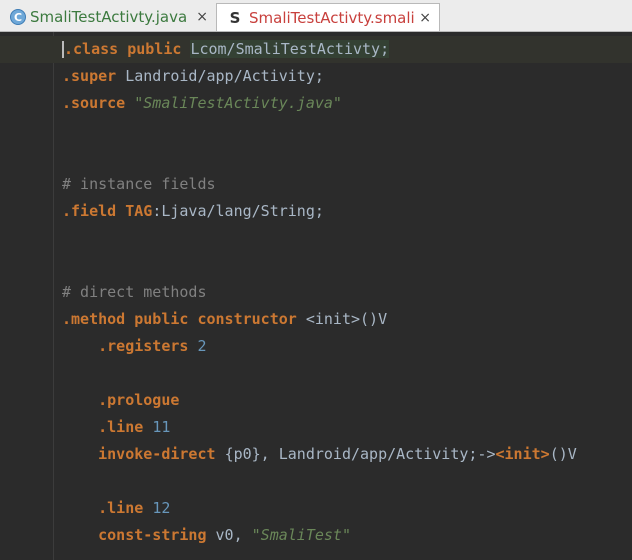 This screenshot has height=560, width=632. What do you see at coordinates (27, 296) in the screenshot?
I see `editor-gutter` at bounding box center [27, 296].